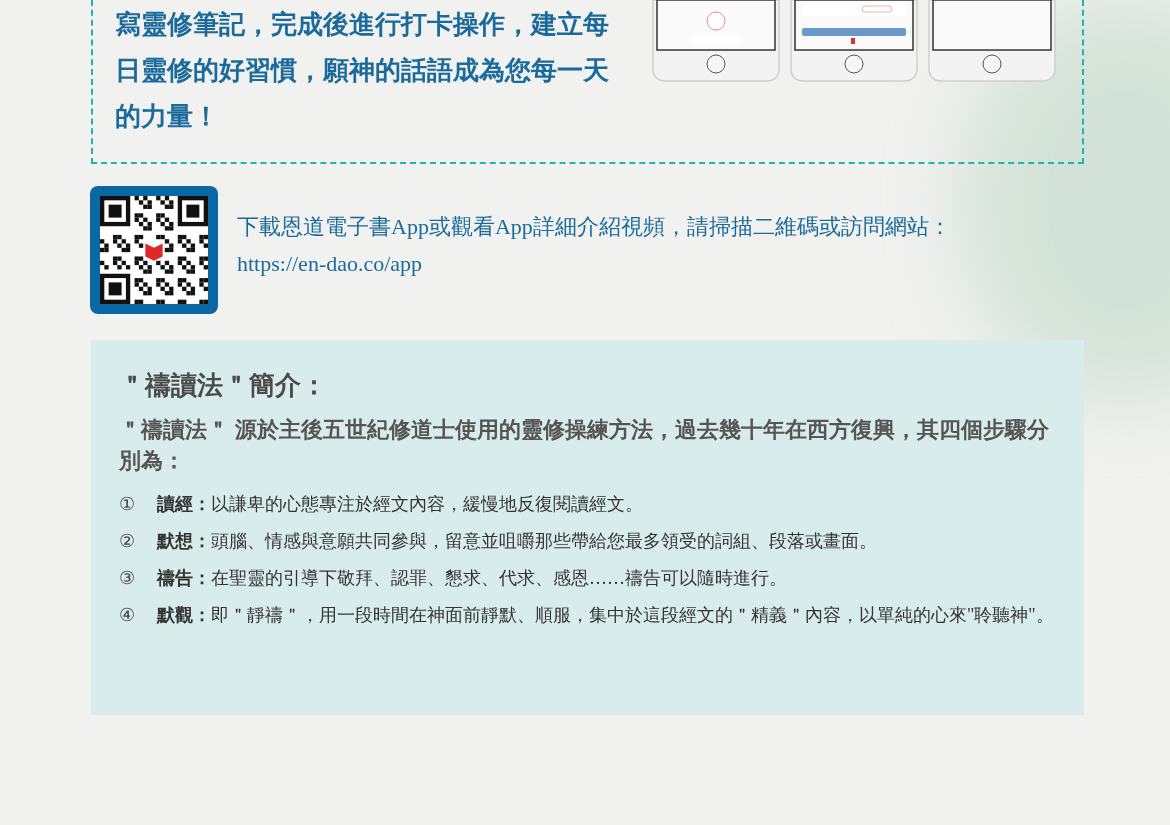 This screenshot has height=825, width=1170. Describe the element at coordinates (594, 227) in the screenshot. I see `download-instruction: 下載恩道電子書App或觀看App詳細介紹視頻，請掃描二維碼或訪問網站：` at that location.